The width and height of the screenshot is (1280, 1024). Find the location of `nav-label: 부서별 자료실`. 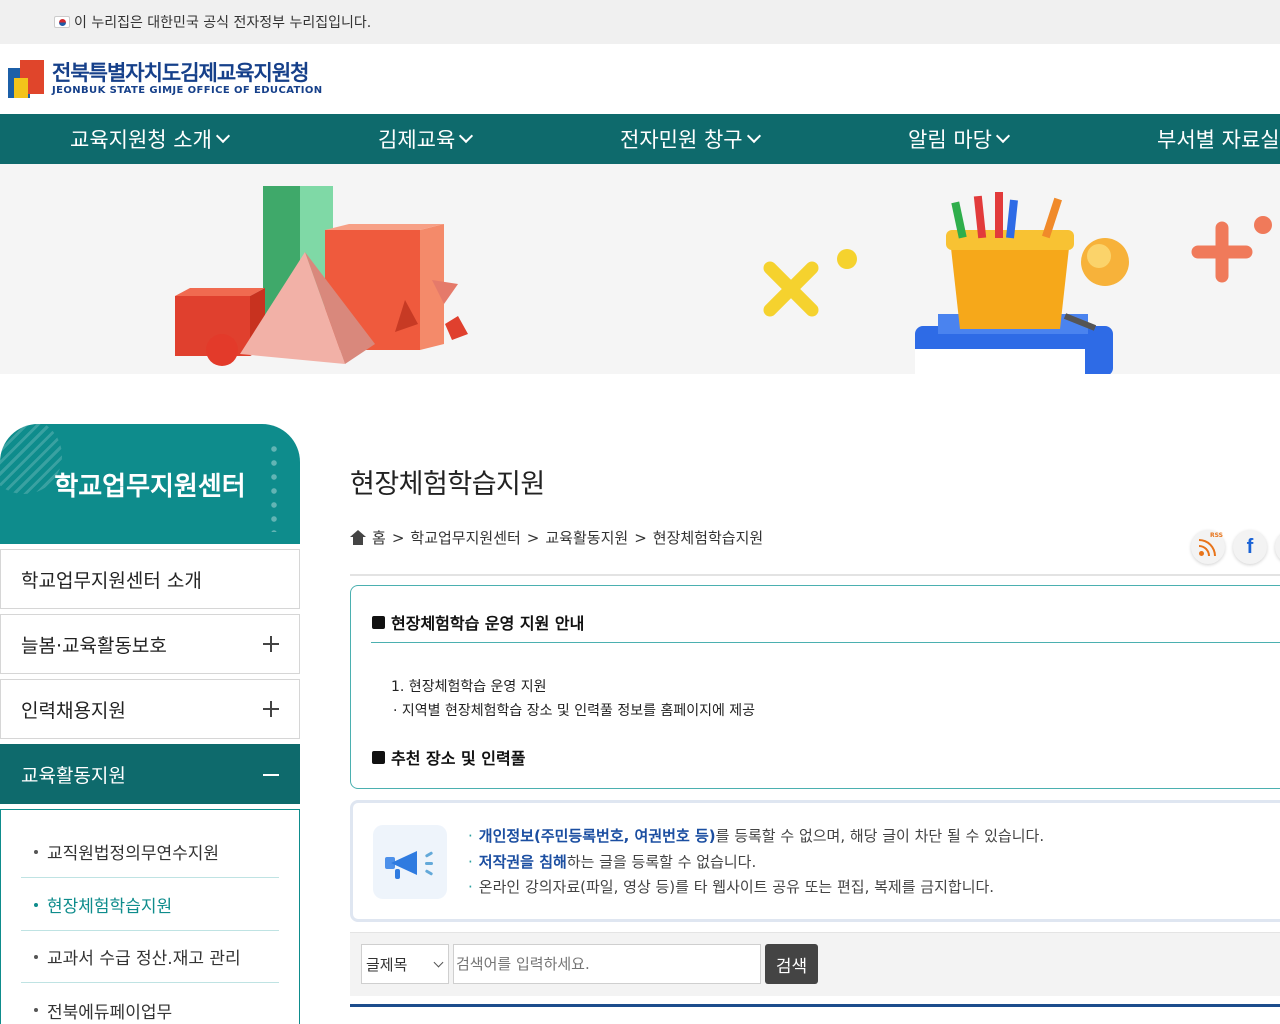

nav-label: 부서별 자료실 is located at coordinates (1218, 140).